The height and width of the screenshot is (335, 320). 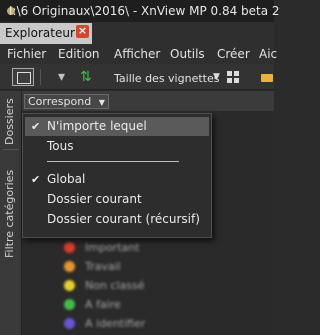 What do you see at coordinates (166, 78) in the screenshot?
I see `thumbnail-size-dropdown: Taille des vignettes` at bounding box center [166, 78].